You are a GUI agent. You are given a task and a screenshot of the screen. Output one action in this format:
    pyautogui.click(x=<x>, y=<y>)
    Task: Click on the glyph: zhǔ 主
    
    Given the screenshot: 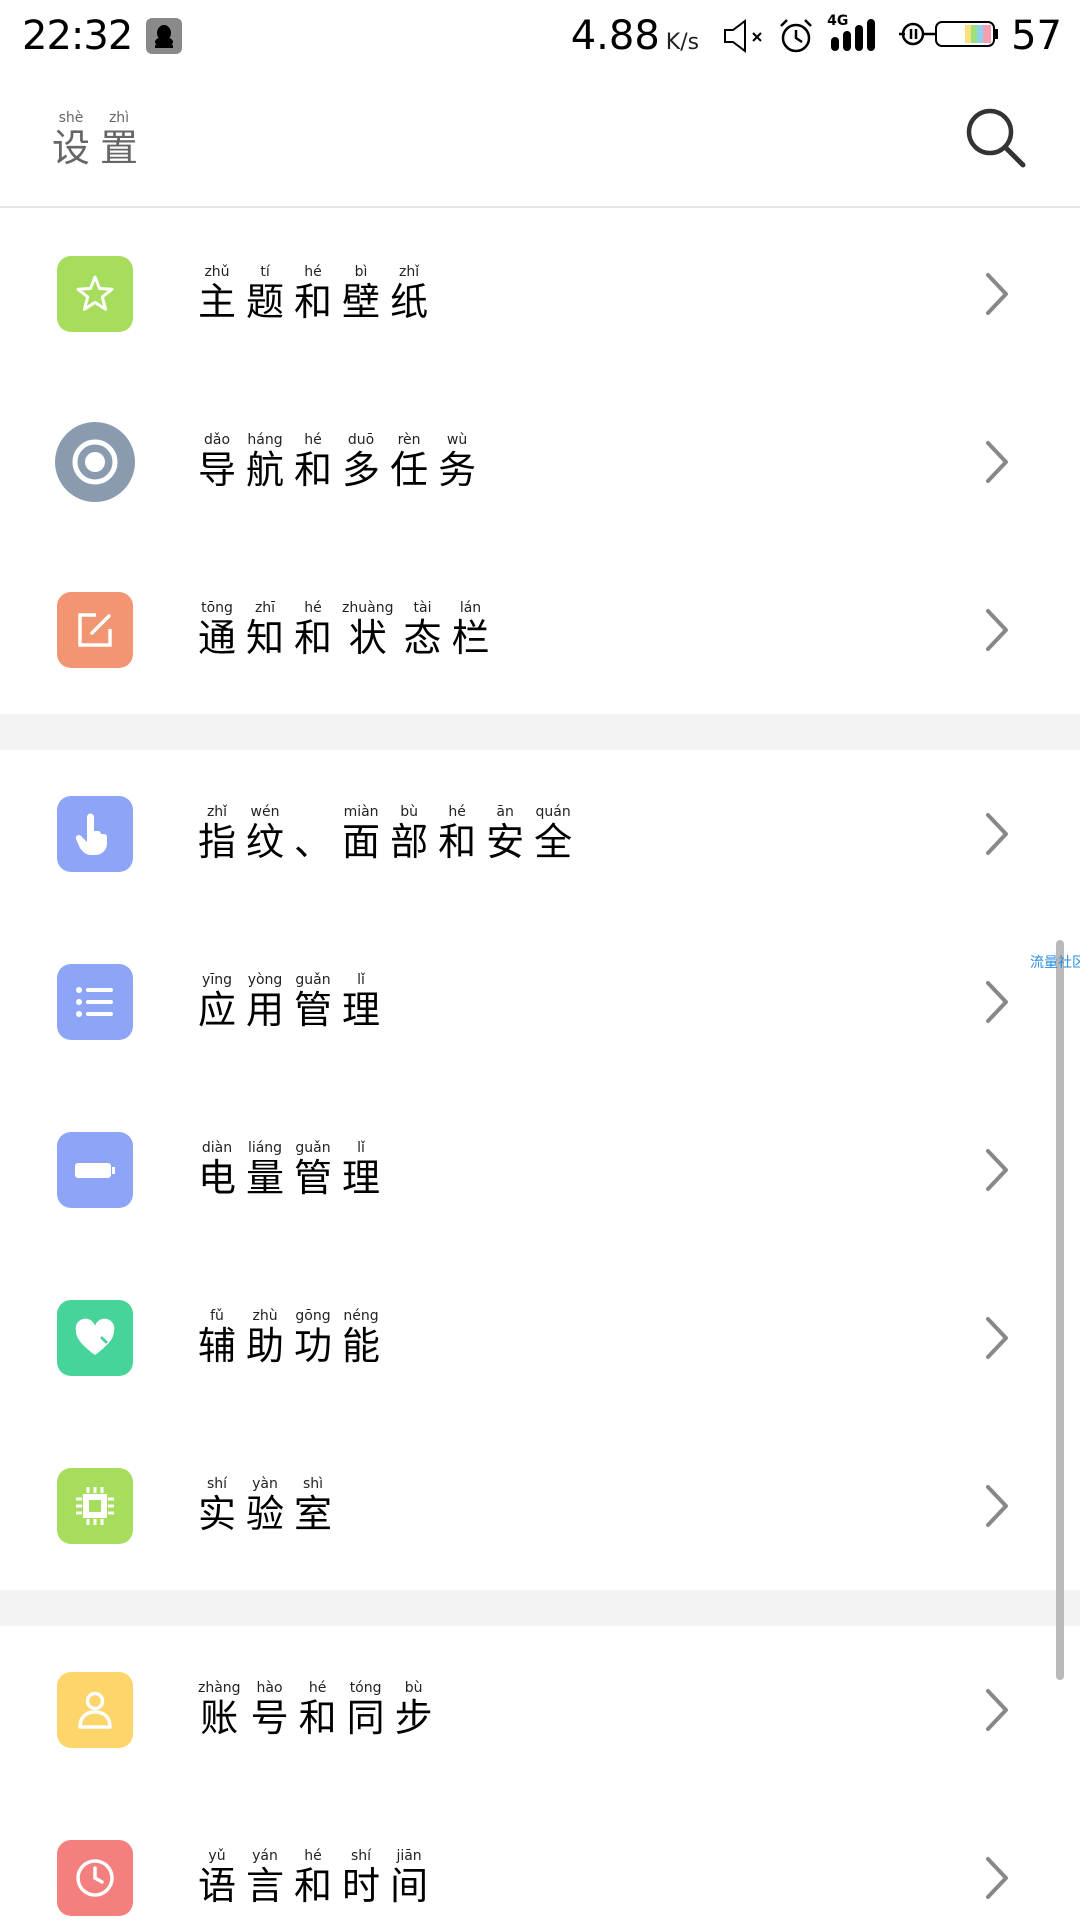 What is the action you would take?
    pyautogui.click(x=217, y=294)
    